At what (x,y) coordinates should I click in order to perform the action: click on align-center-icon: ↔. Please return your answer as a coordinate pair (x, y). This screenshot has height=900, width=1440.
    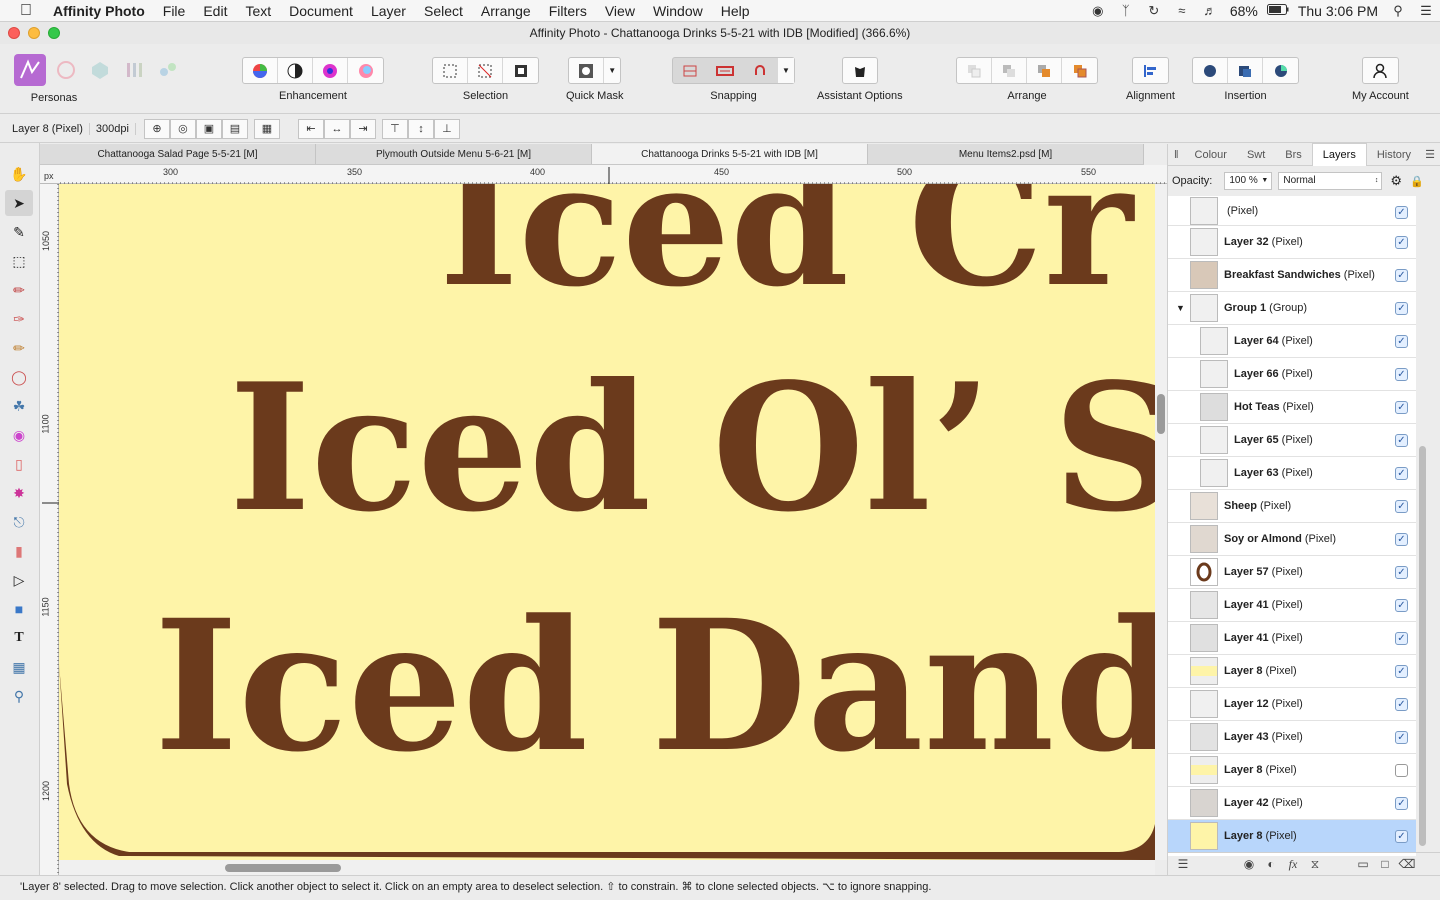
    Looking at the image, I should click on (336, 128).